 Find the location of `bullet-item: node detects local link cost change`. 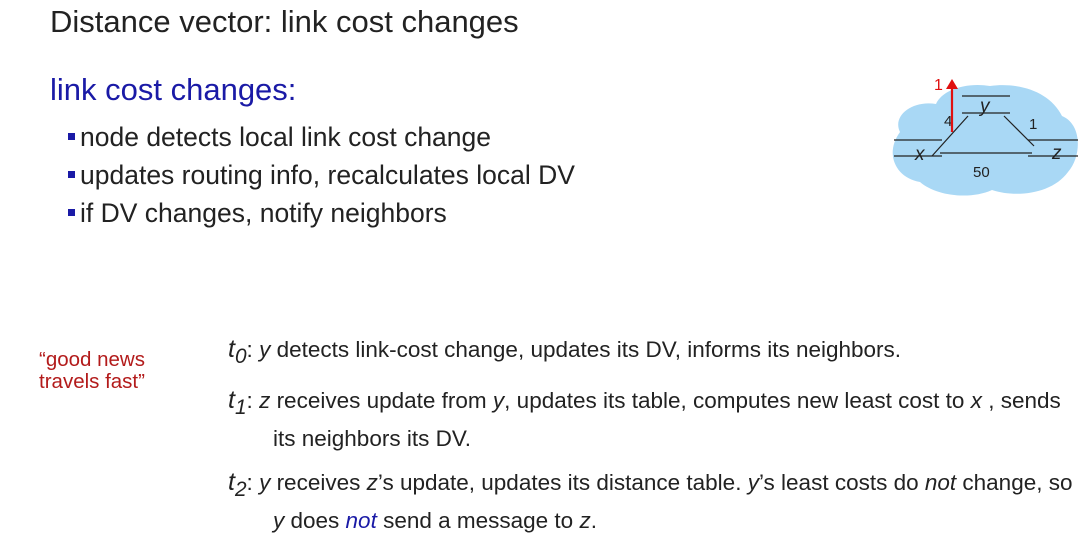

bullet-item: node detects local link cost change is located at coordinates (321, 137).